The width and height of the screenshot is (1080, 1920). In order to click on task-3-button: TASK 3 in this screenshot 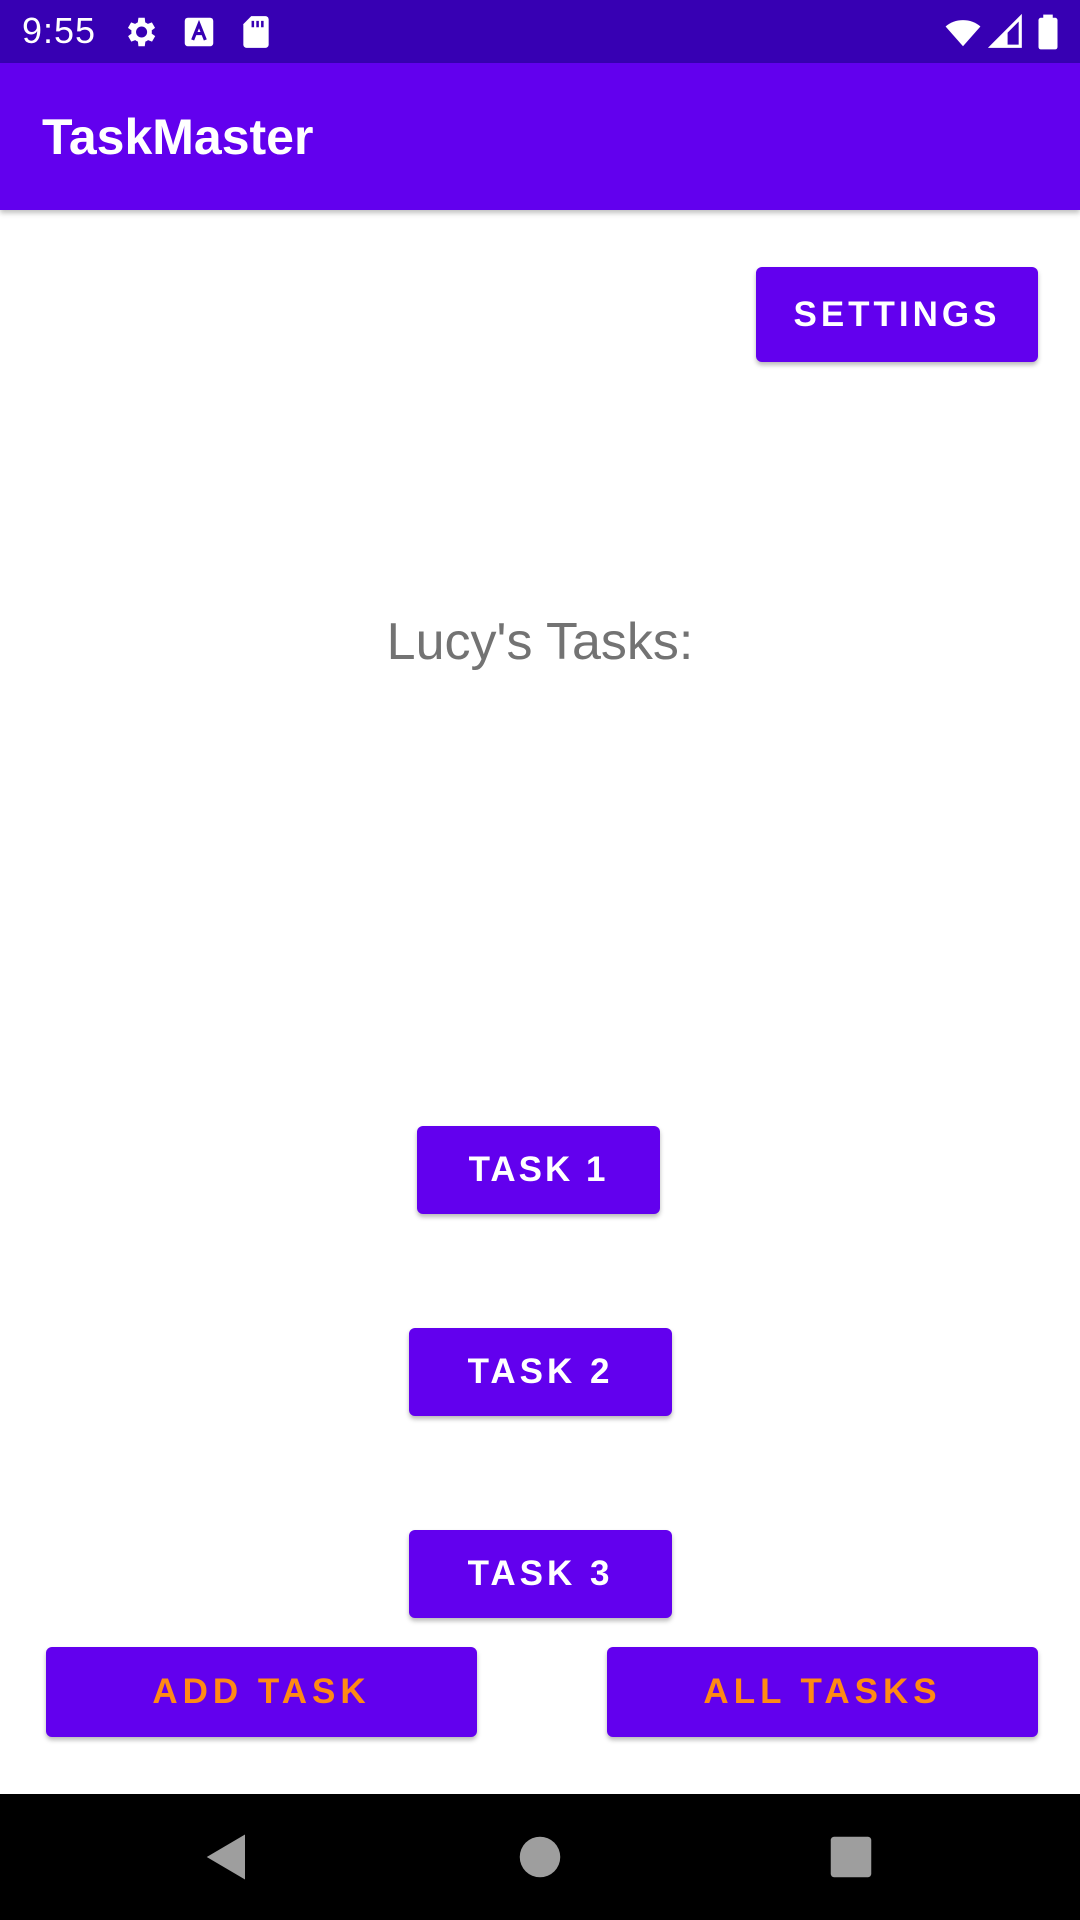, I will do `click(540, 1574)`.